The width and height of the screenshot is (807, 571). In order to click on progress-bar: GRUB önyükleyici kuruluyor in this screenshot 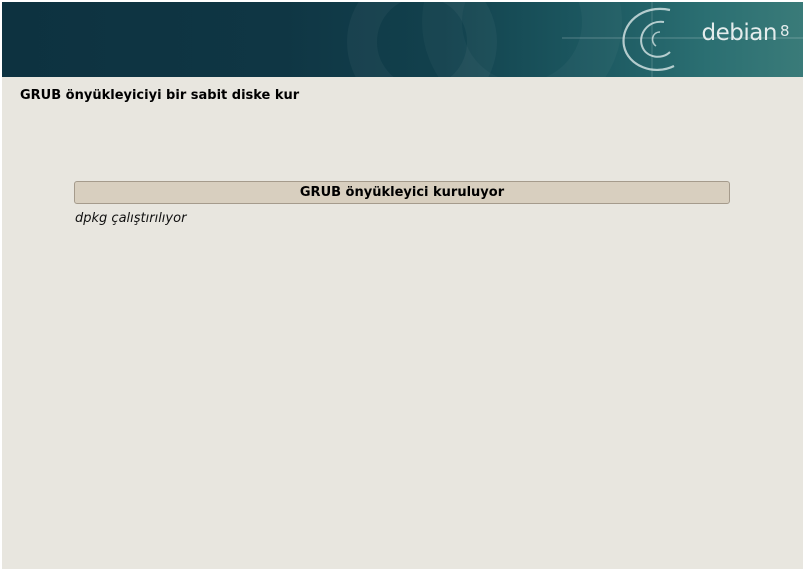, I will do `click(402, 192)`.